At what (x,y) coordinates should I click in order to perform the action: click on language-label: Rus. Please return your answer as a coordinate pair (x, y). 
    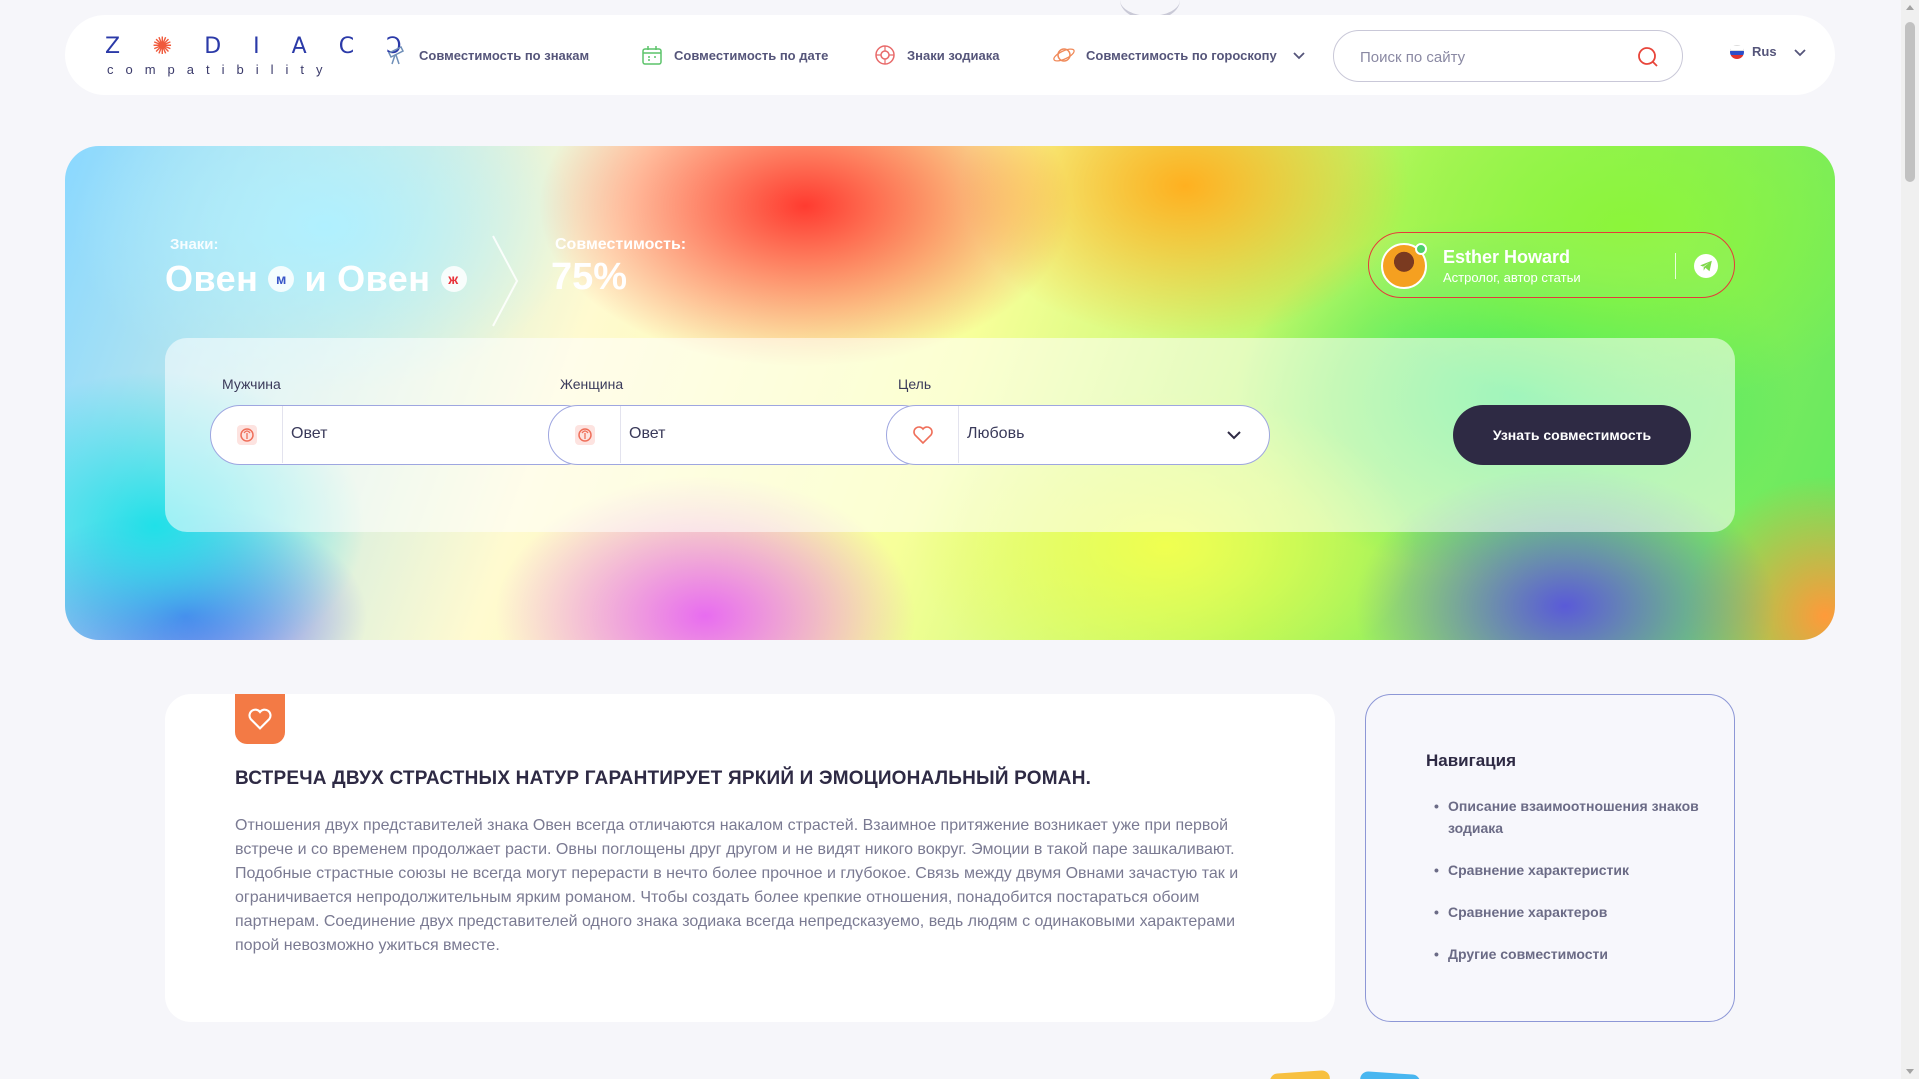
    Looking at the image, I should click on (1764, 51).